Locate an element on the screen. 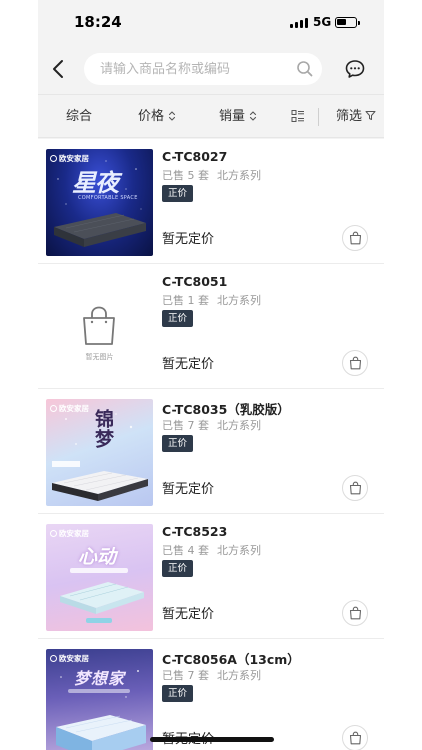 This screenshot has width=422, height=750. product-sold: 已售 4 套 is located at coordinates (185, 550).